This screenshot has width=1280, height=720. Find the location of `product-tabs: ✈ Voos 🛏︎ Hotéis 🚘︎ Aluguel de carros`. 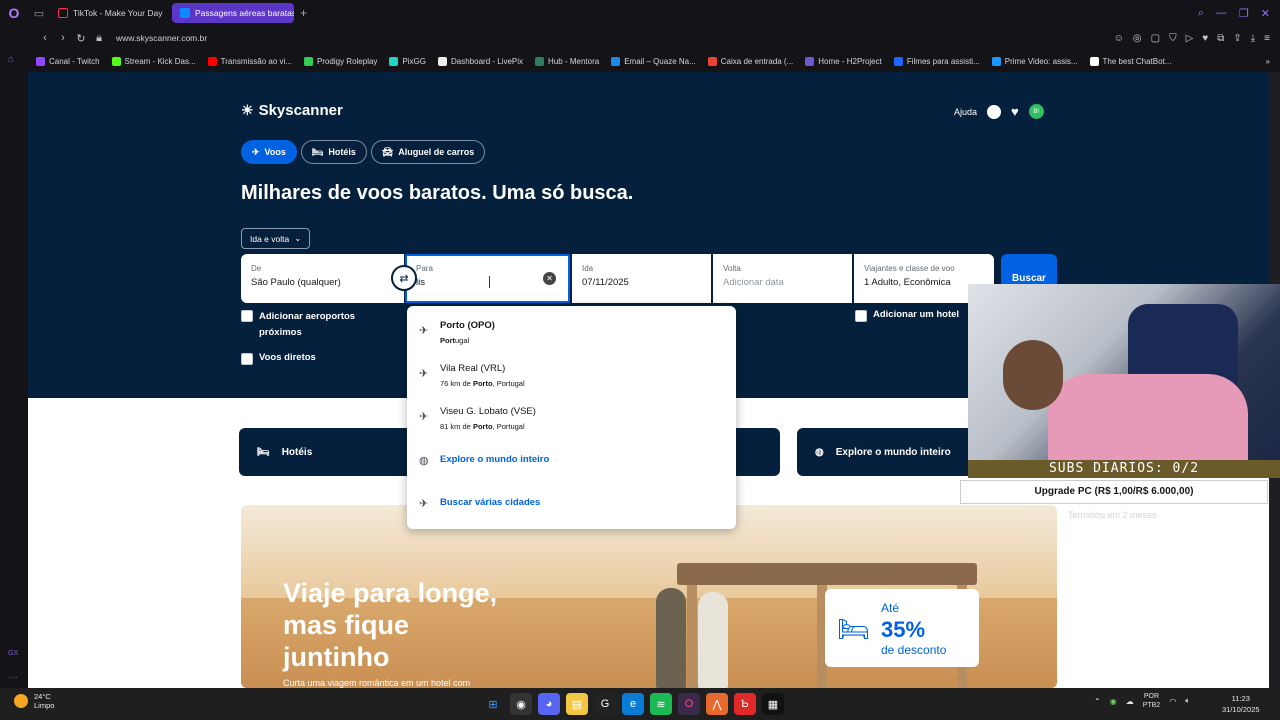

product-tabs: ✈ Voos 🛏︎ Hotéis 🚘︎ Aluguel de carros is located at coordinates (363, 152).